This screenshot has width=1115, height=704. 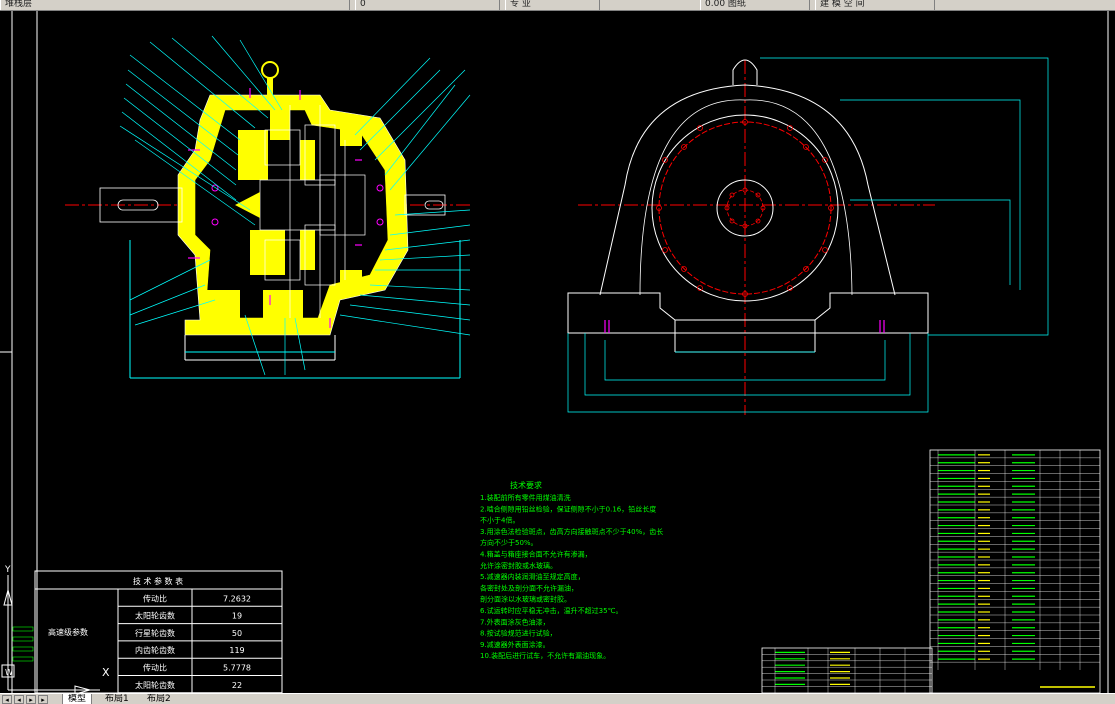 What do you see at coordinates (515, 644) in the screenshot?
I see `tech-requirement-line: 9.减速器外表面涂漆。` at bounding box center [515, 644].